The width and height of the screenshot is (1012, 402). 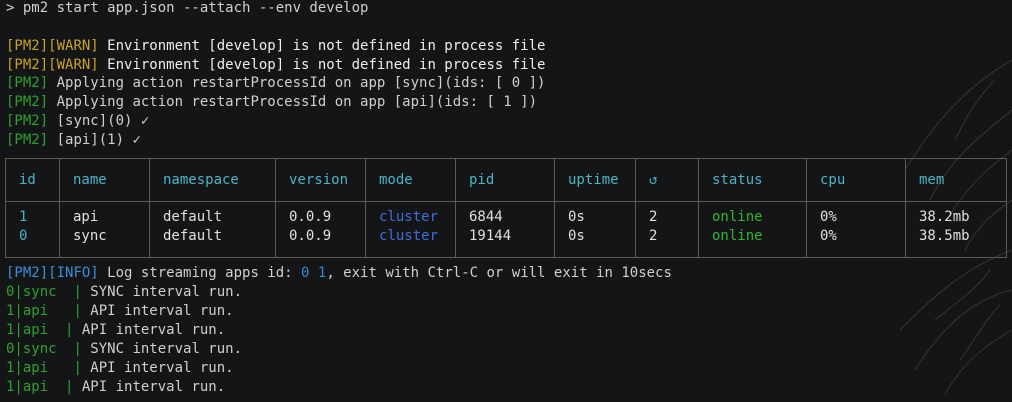 What do you see at coordinates (105, 208) in the screenshot?
I see `column-name: name api sync` at bounding box center [105, 208].